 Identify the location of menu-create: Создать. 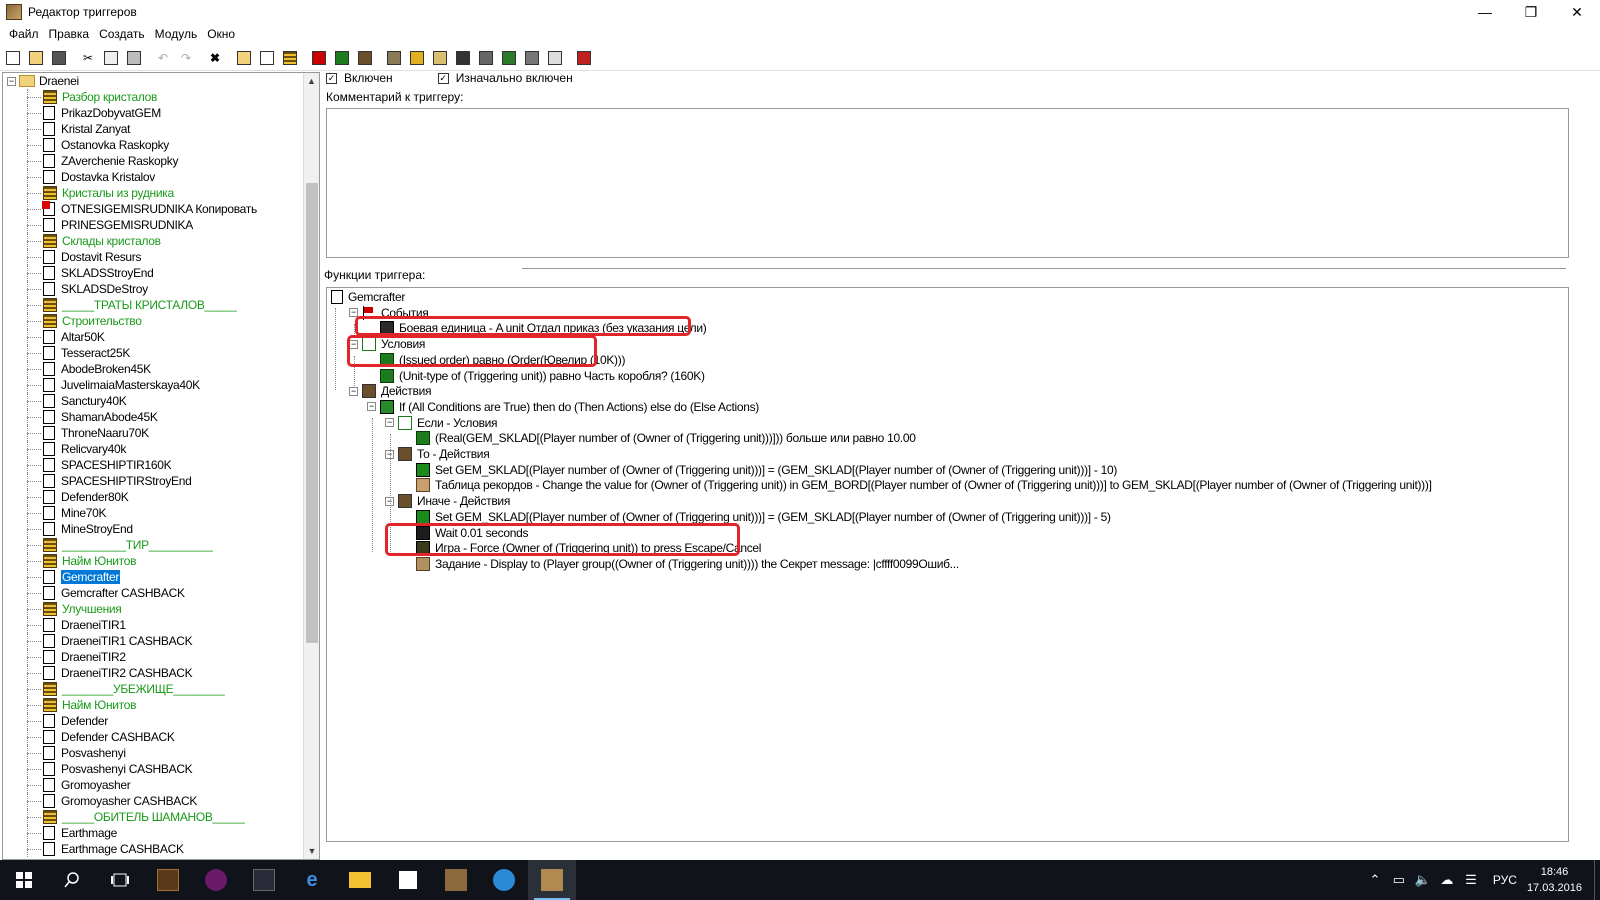
(122, 34).